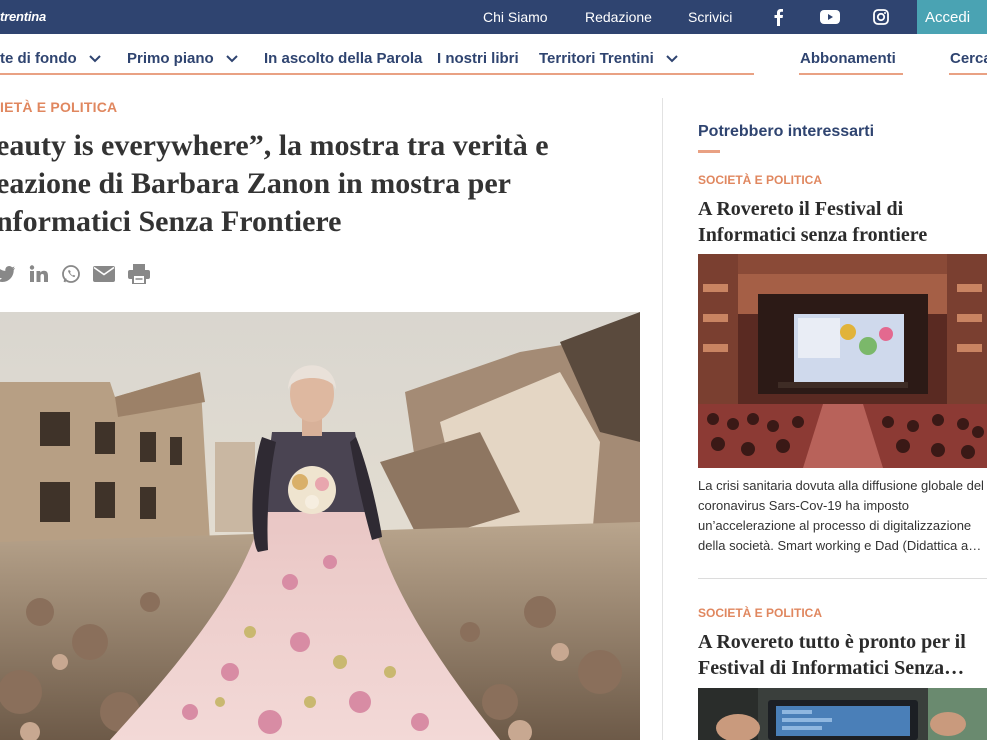  Describe the element at coordinates (139, 274) in the screenshot. I see `print-icon` at that location.